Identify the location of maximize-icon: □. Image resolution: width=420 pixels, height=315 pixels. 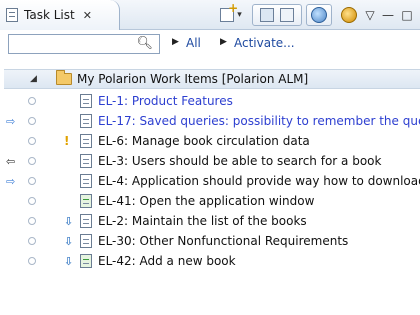
(407, 15).